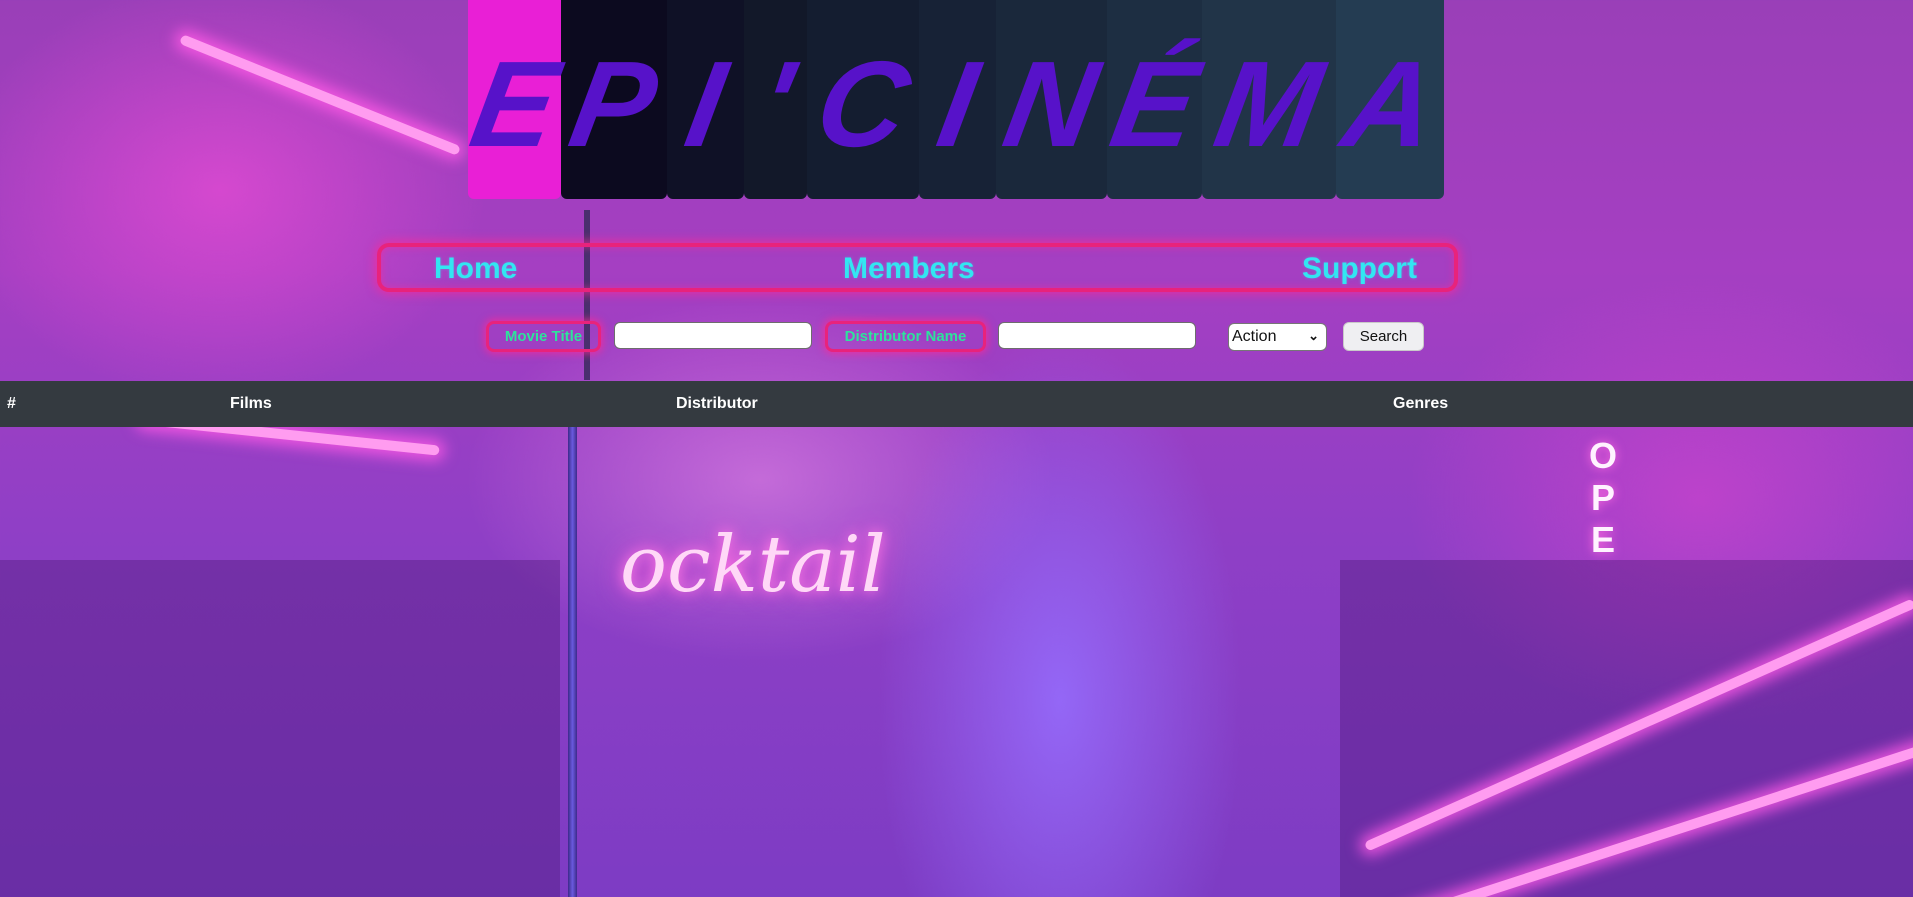 Image resolution: width=1913 pixels, height=897 pixels. I want to click on logo-letter: N, so click(1051, 103).